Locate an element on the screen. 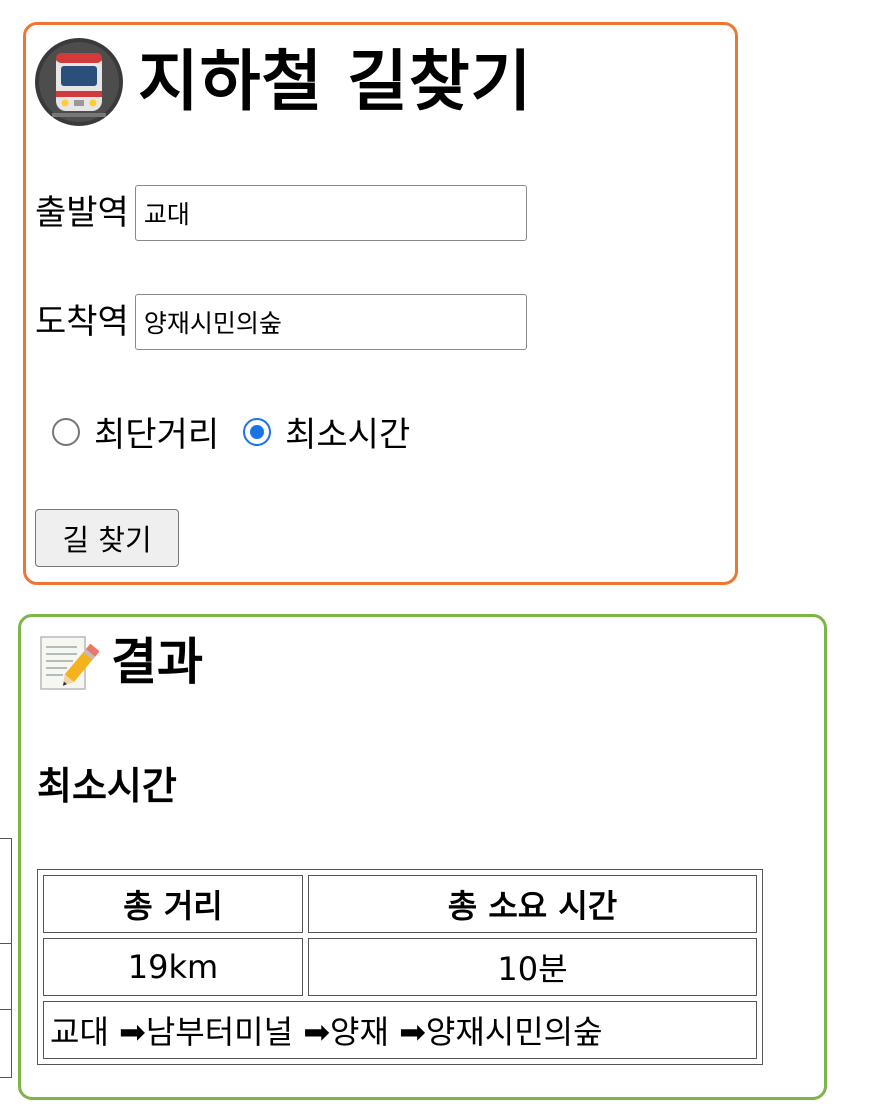 The image size is (892, 1114). route-option-group: 최단거리 최소시간 is located at coordinates (243, 431).